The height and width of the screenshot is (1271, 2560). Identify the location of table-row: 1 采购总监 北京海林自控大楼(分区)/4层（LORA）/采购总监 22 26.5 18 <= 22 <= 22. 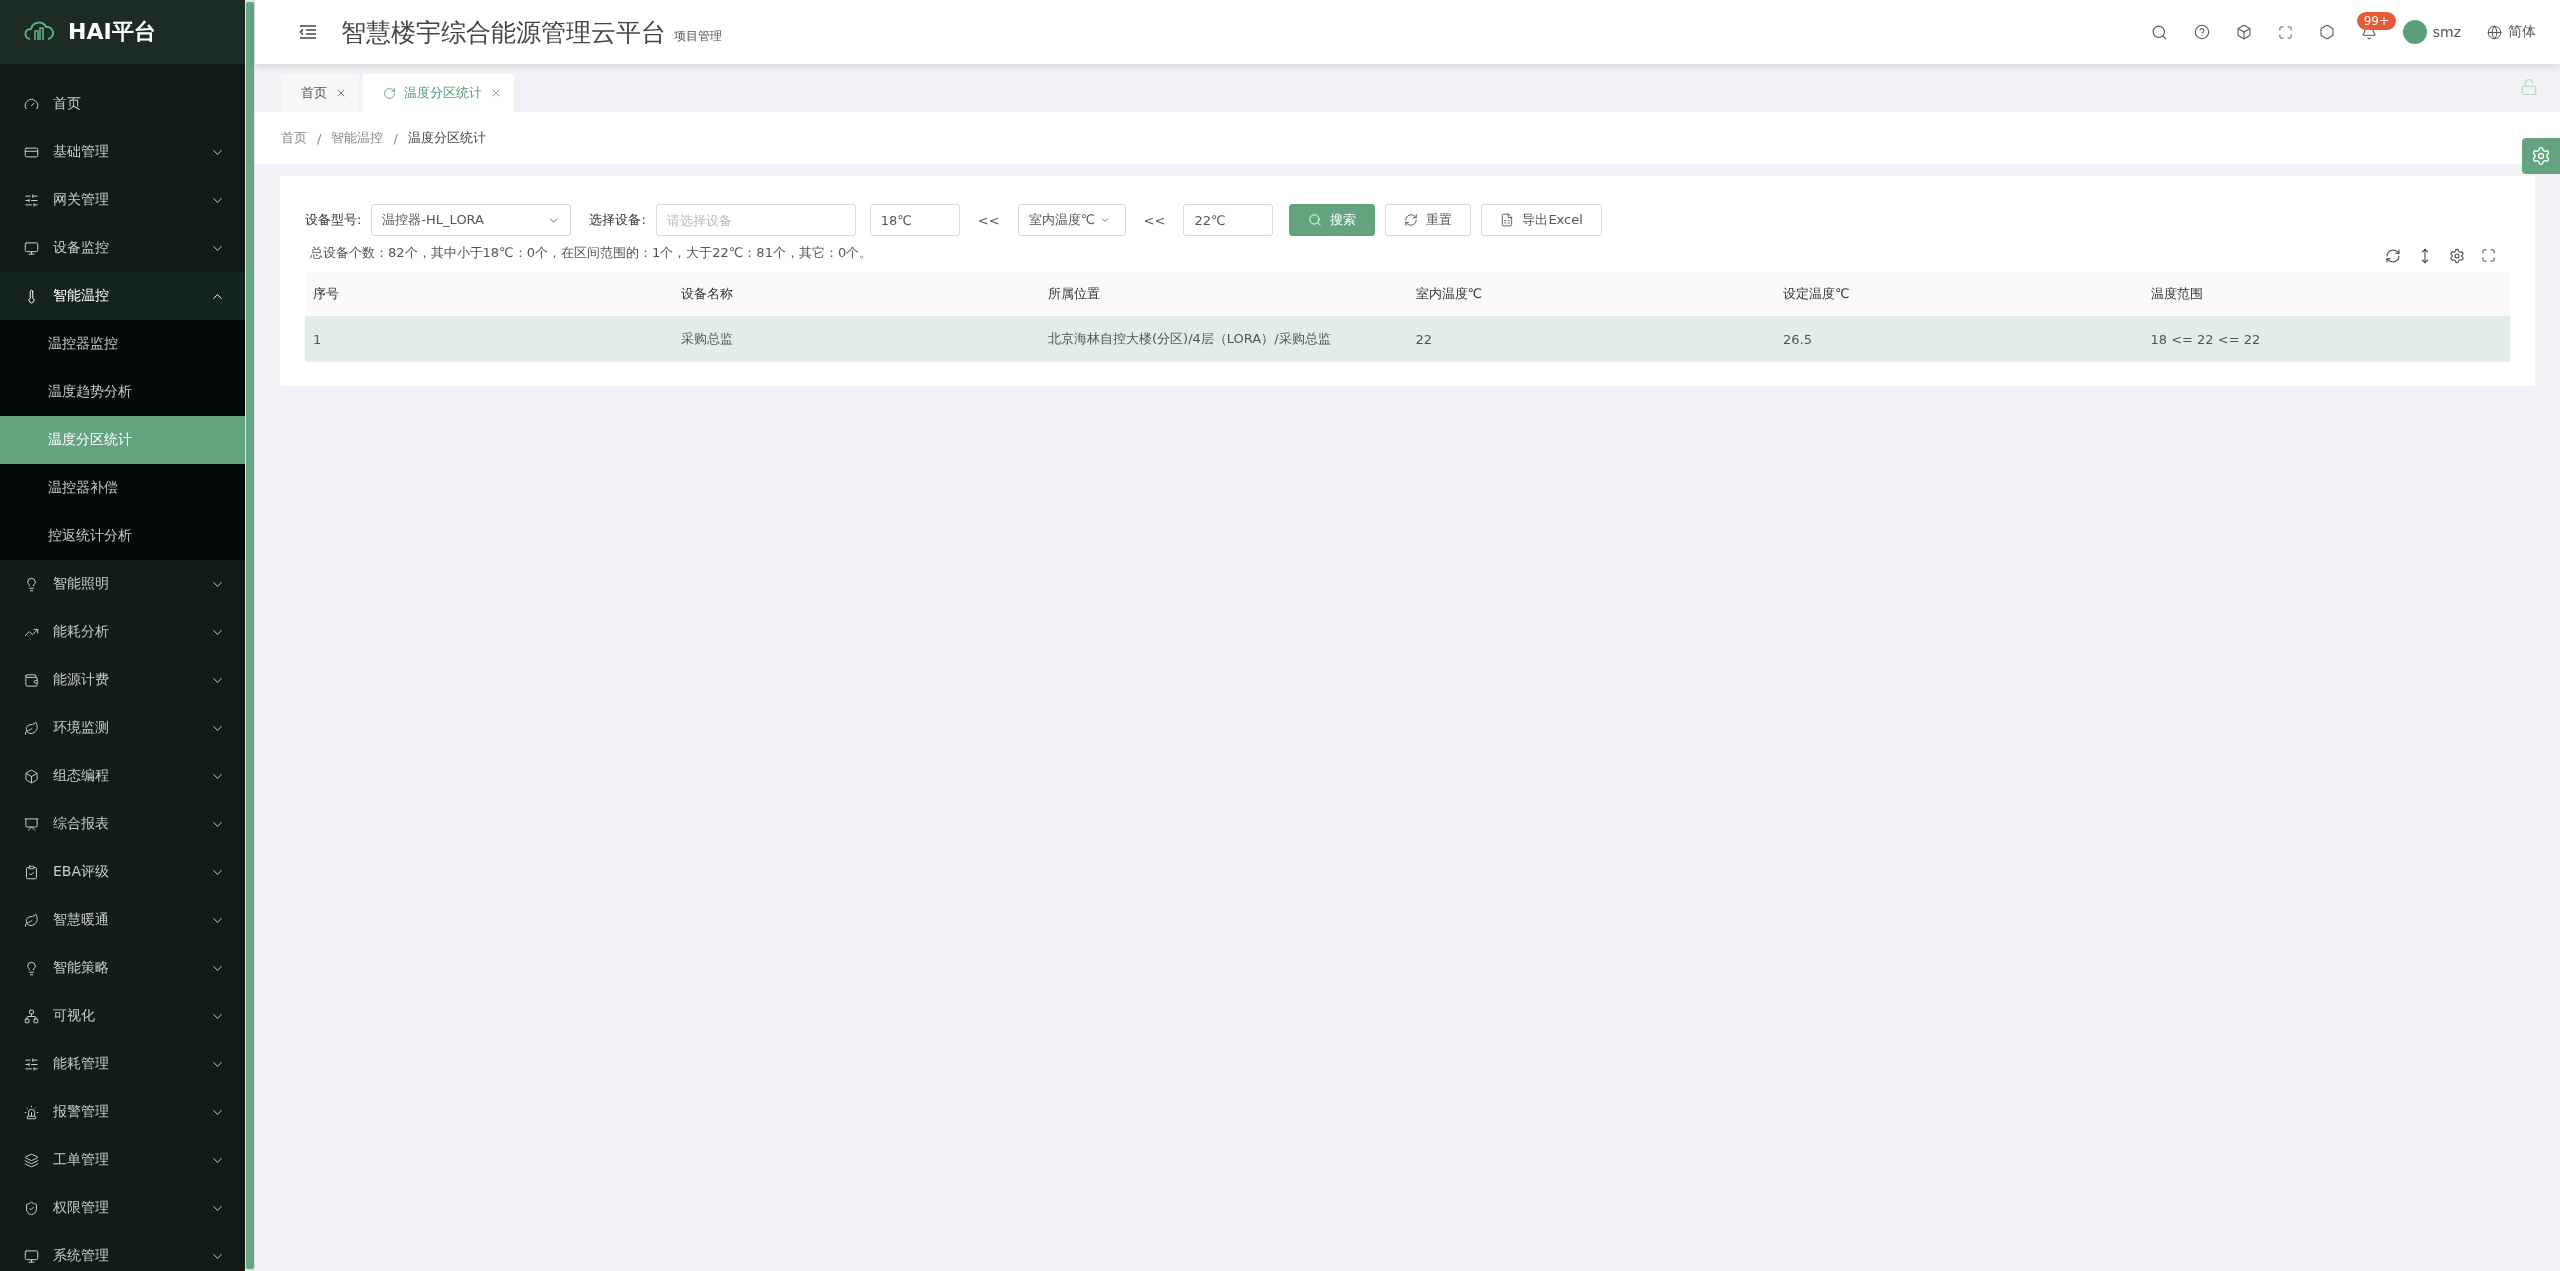
(1407, 339).